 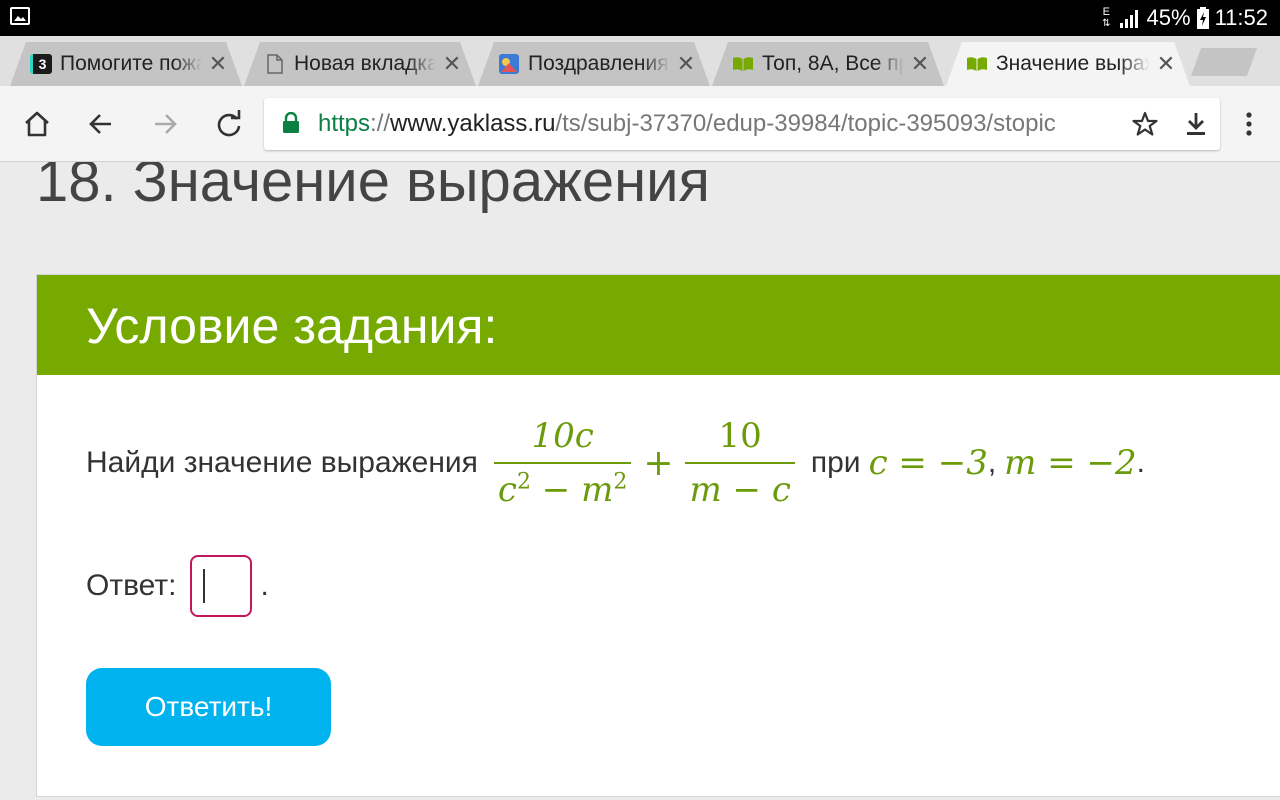 I want to click on site-icon, so click(x=509, y=64).